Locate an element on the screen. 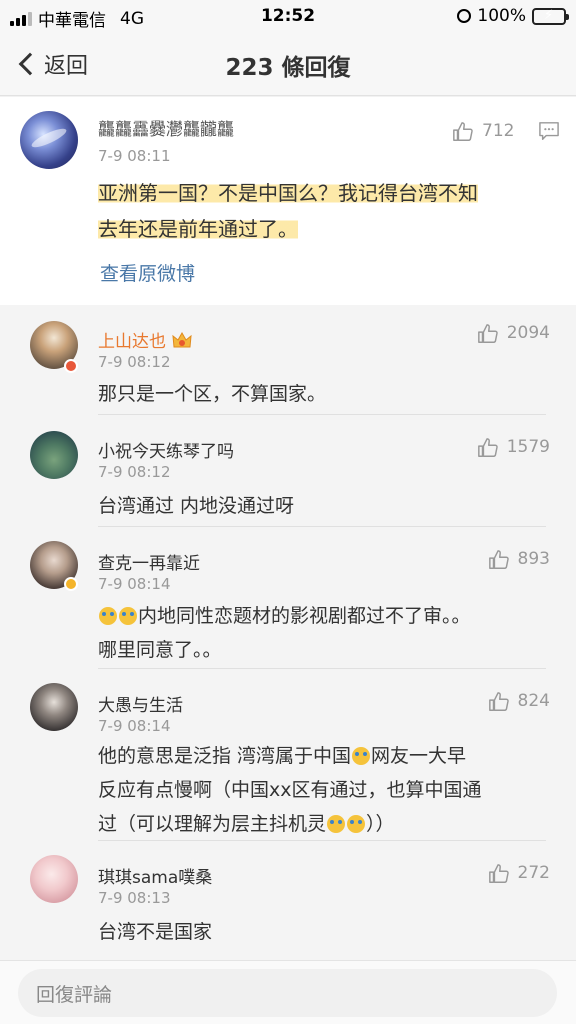 The image size is (576, 1024). comment-text: 台湾不是国家 is located at coordinates (155, 932).